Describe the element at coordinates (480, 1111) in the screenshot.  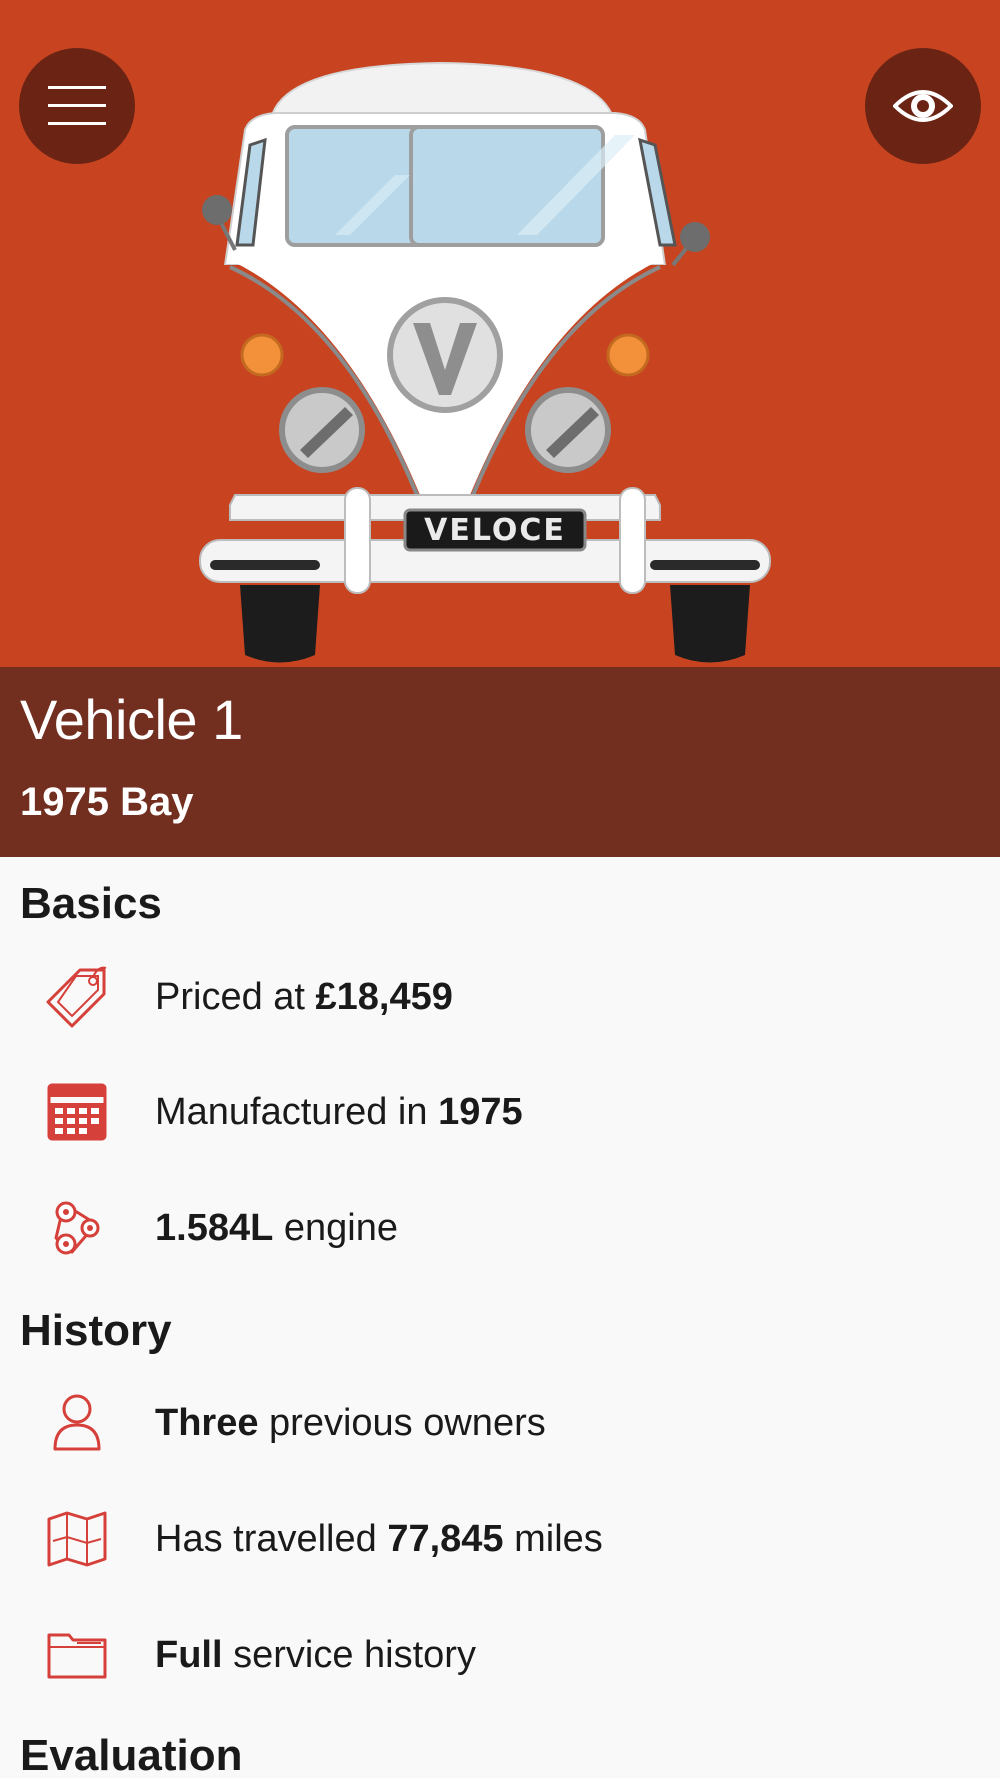
I see `year-value: 1975` at that location.